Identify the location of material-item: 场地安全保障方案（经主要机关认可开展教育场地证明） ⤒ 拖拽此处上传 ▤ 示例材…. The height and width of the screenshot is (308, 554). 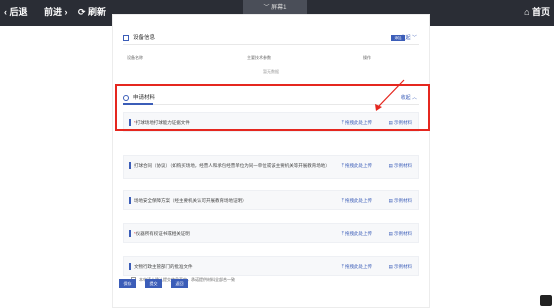
(271, 200).